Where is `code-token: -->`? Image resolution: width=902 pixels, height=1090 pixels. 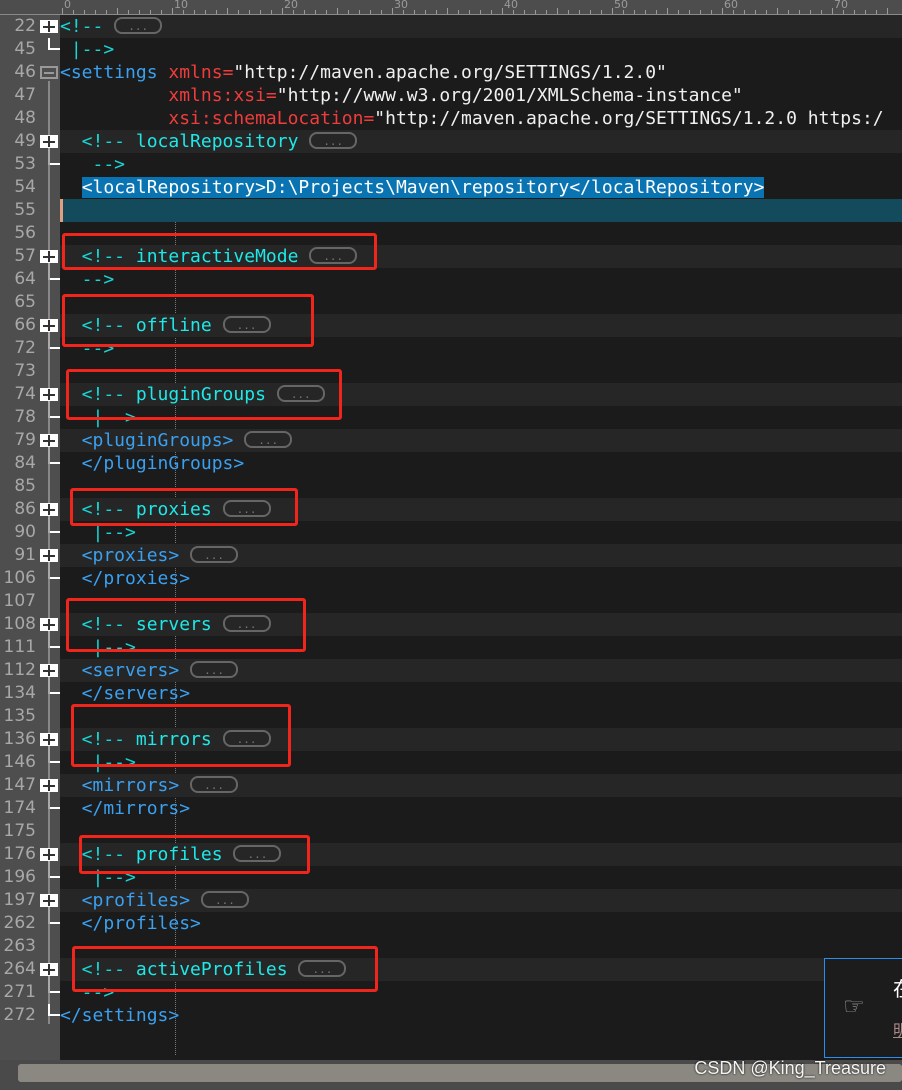 code-token: --> is located at coordinates (87, 279).